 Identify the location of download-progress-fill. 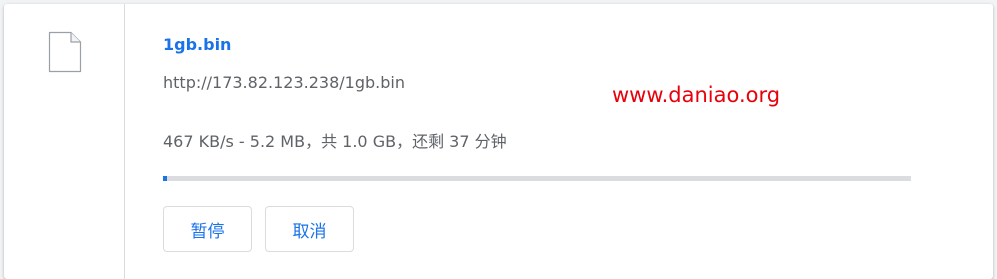
(165, 178).